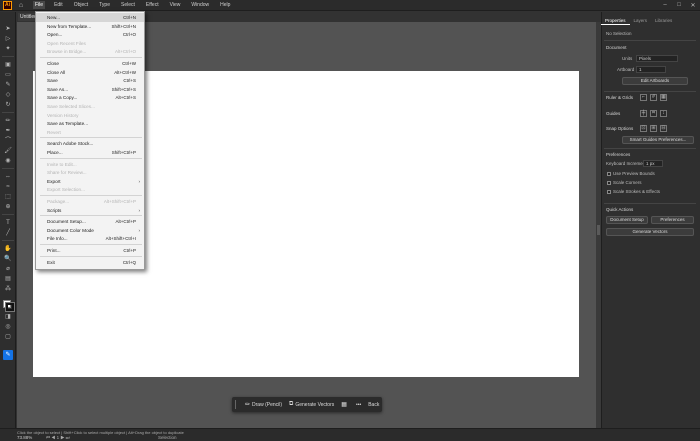 Image resolution: width=700 pixels, height=441 pixels. Describe the element at coordinates (609, 174) in the screenshot. I see `use-preview-bounds-checkbox` at that location.